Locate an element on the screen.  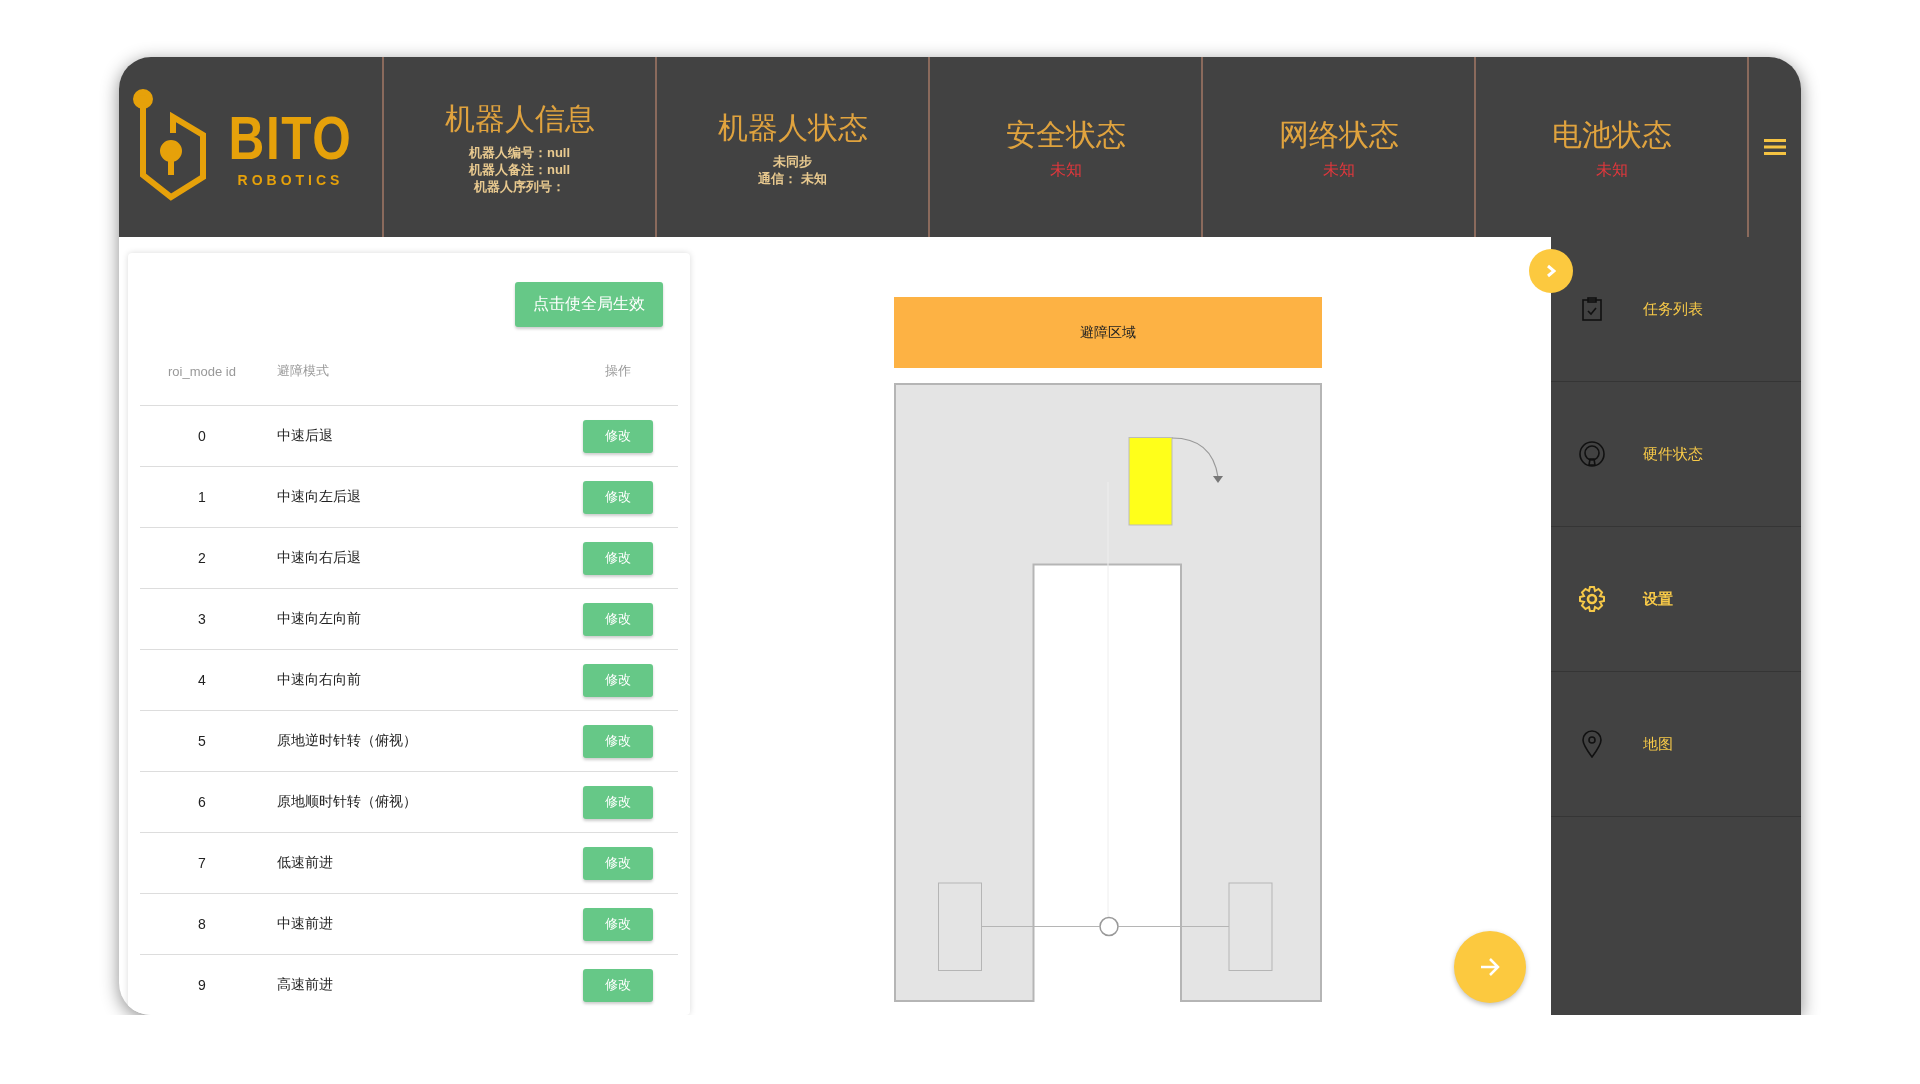
status-title: 机器人信息 is located at coordinates (519, 119).